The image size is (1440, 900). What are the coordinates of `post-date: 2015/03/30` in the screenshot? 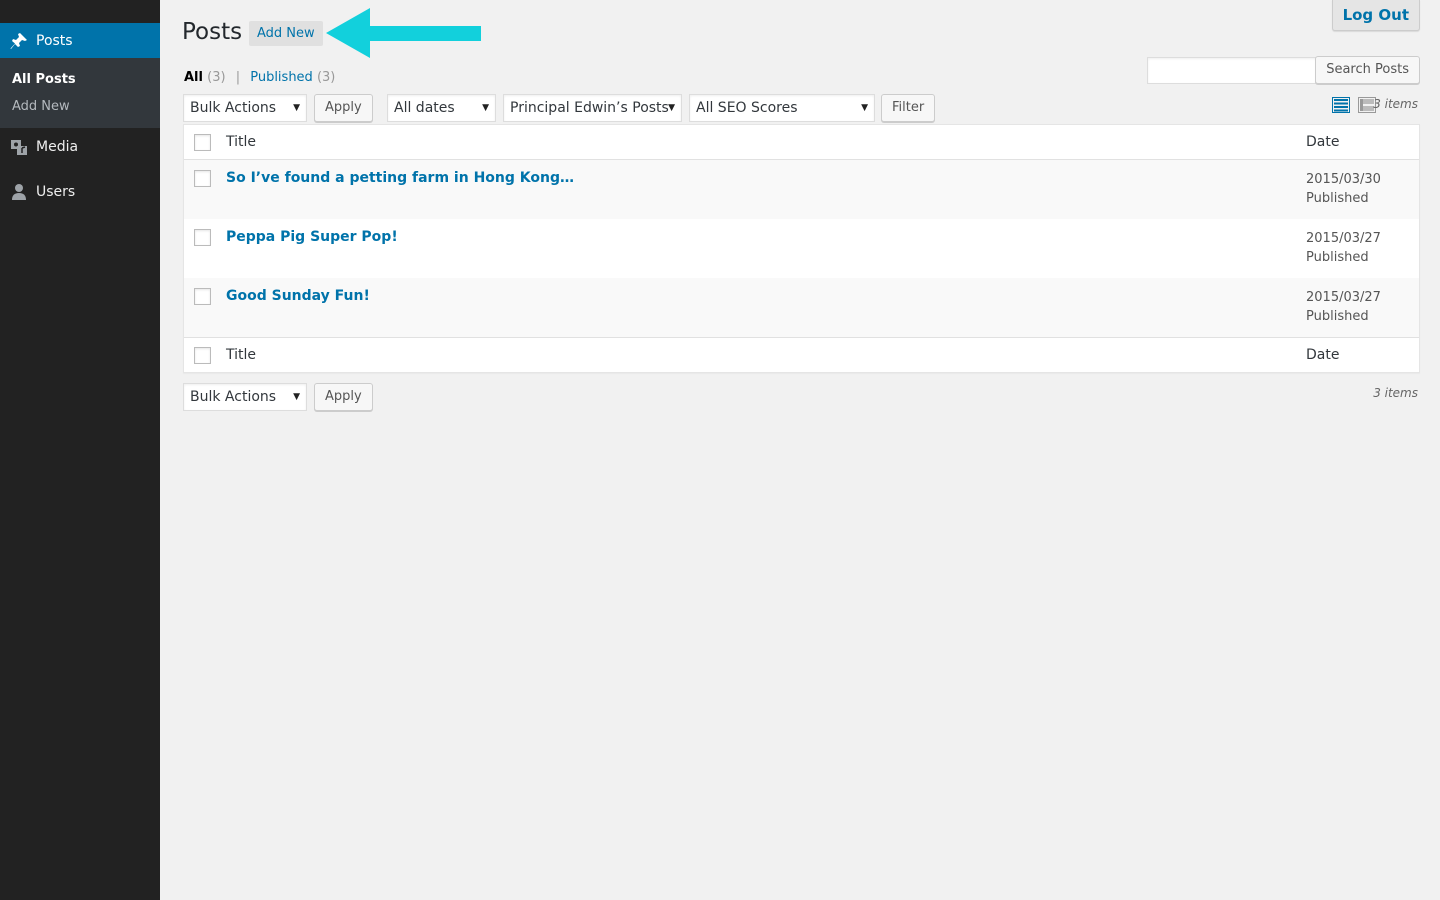 It's located at (1343, 179).